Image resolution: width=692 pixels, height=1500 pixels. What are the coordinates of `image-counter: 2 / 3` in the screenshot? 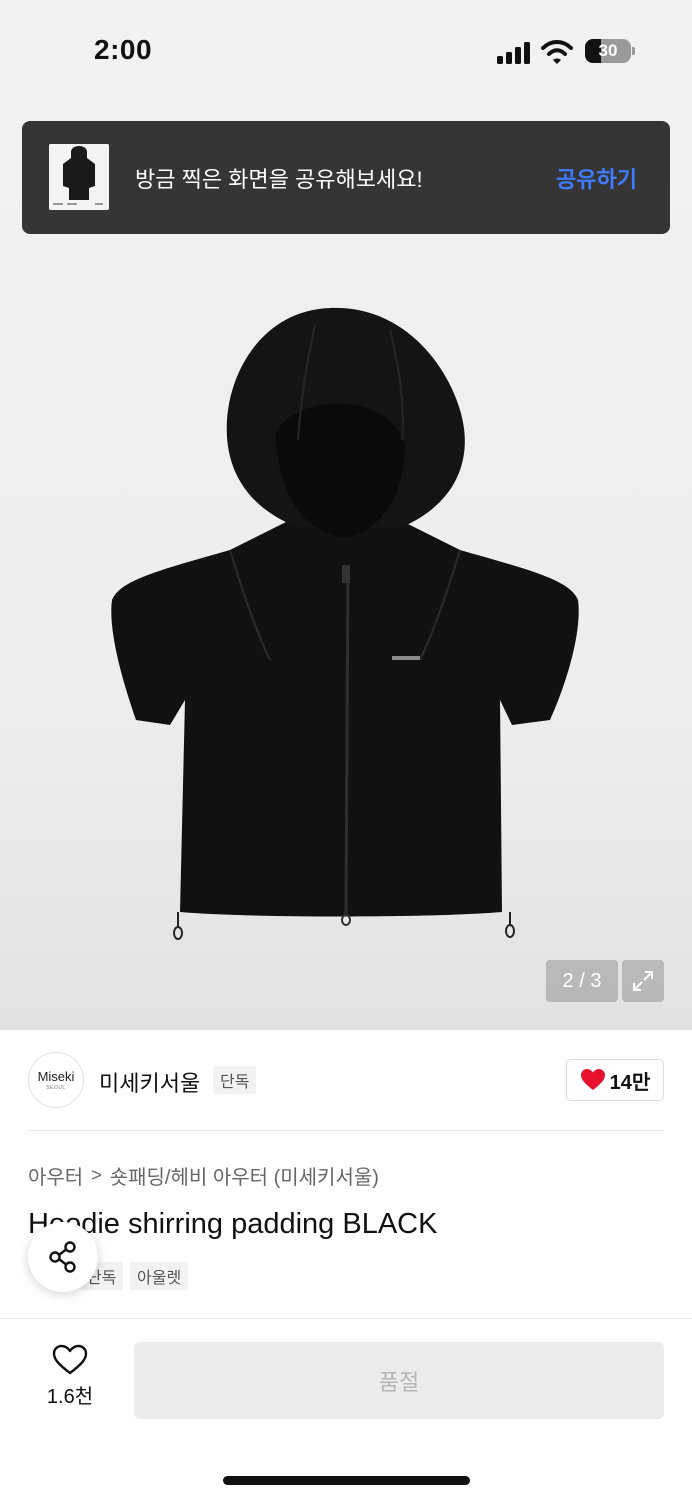 It's located at (582, 981).